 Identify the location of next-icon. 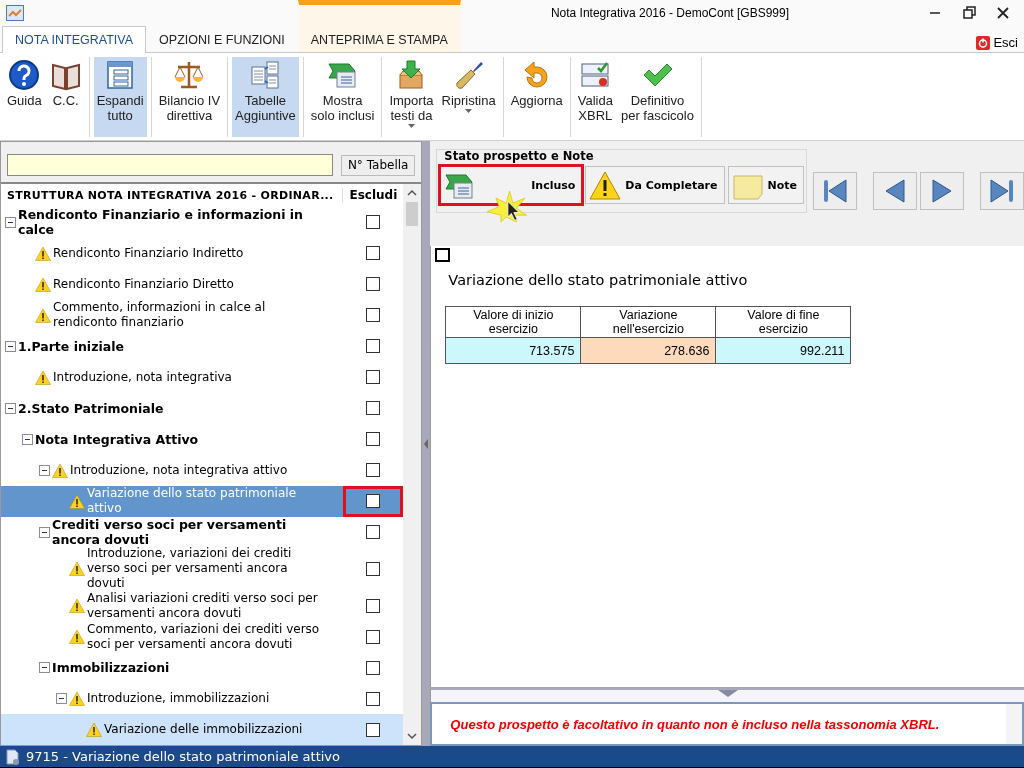
(942, 191).